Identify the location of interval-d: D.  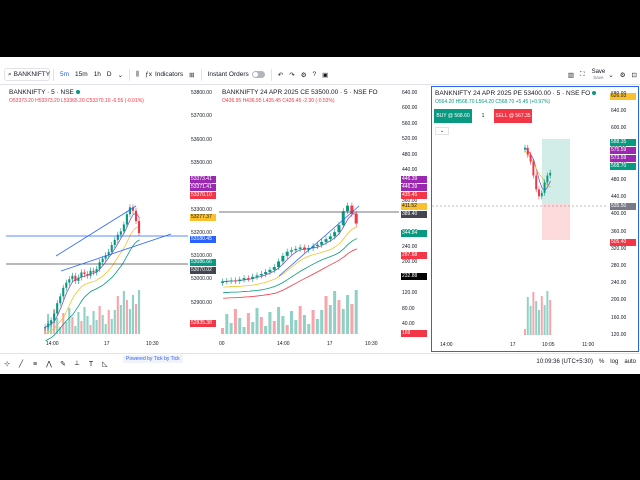
(109, 75).